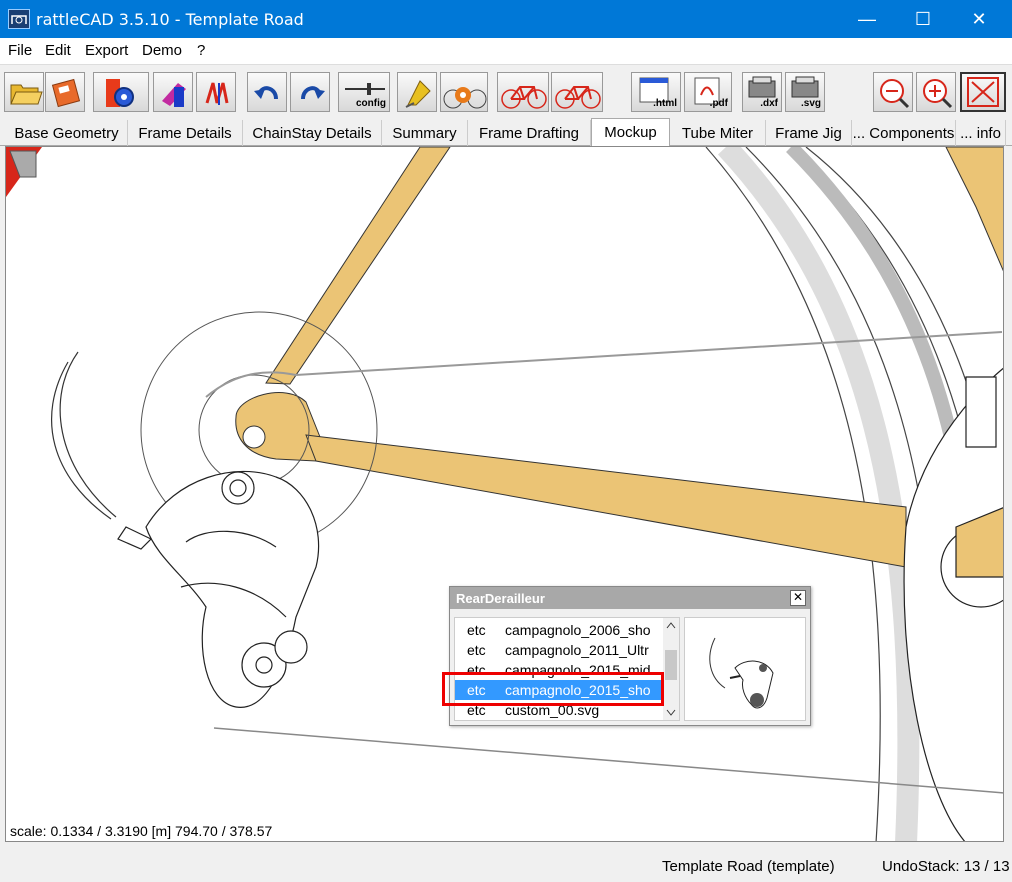 Image resolution: width=1012 pixels, height=882 pixels. Describe the element at coordinates (656, 92) in the screenshot. I see `export-html-button: .html` at that location.